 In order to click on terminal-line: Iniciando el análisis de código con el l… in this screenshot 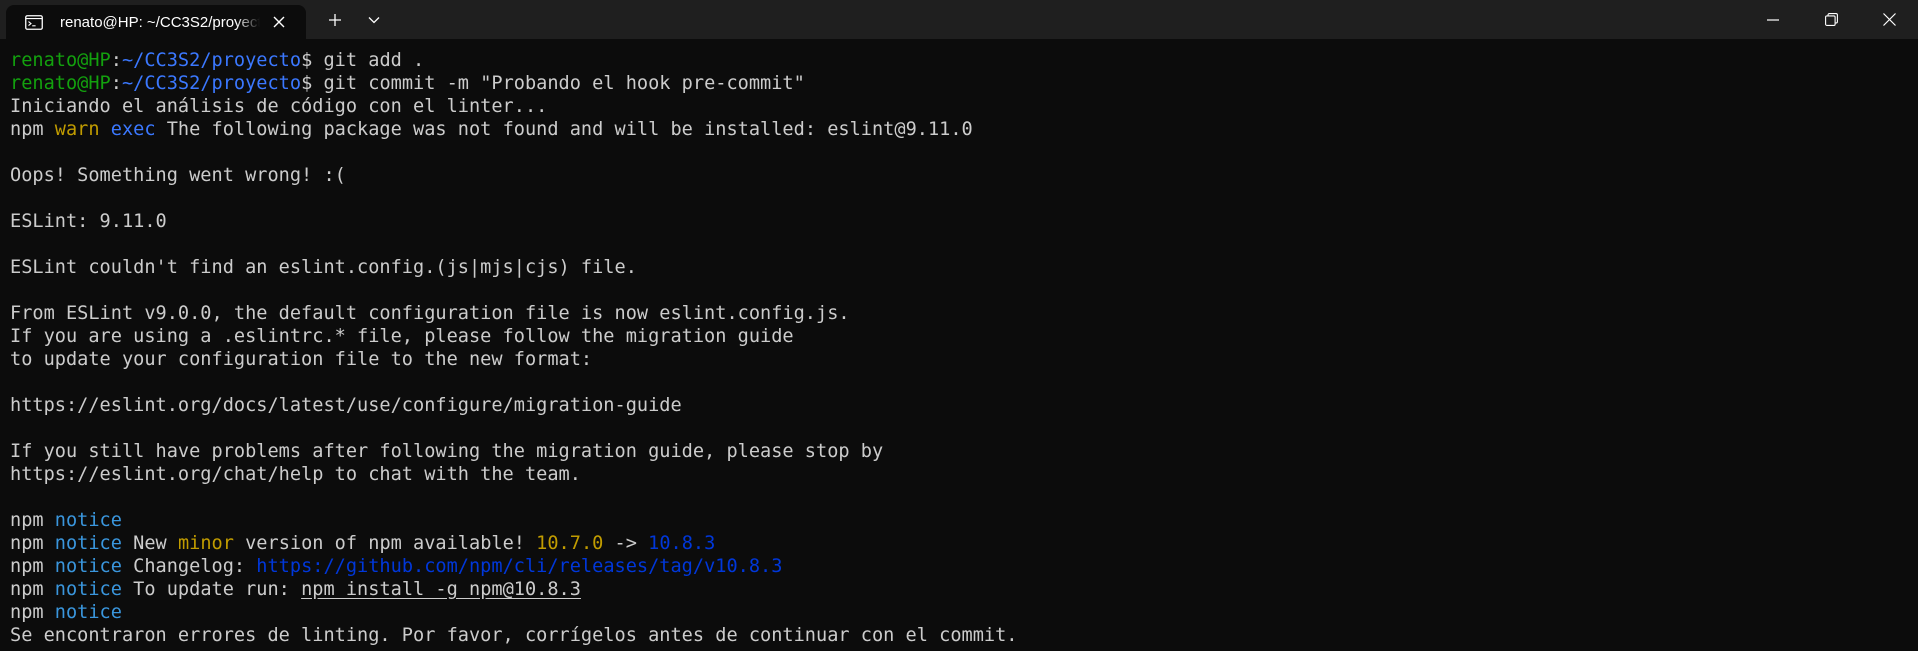, I will do `click(959, 106)`.